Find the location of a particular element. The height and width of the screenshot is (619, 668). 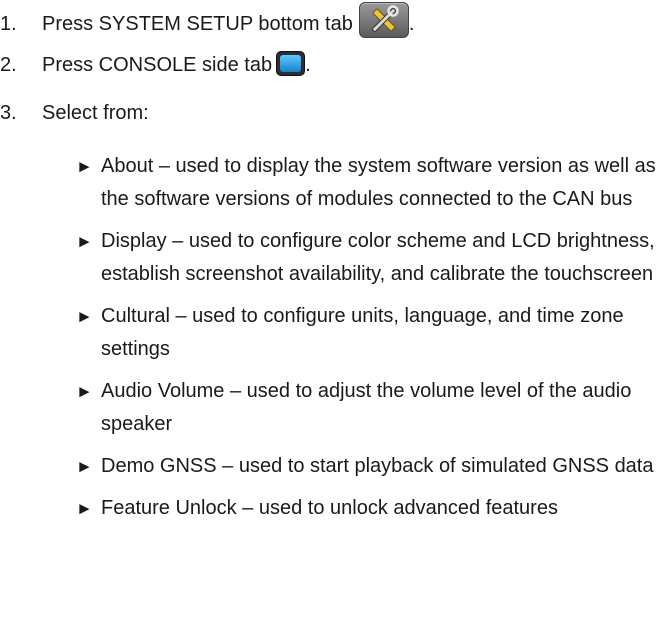

option-name: About is located at coordinates (127, 166).